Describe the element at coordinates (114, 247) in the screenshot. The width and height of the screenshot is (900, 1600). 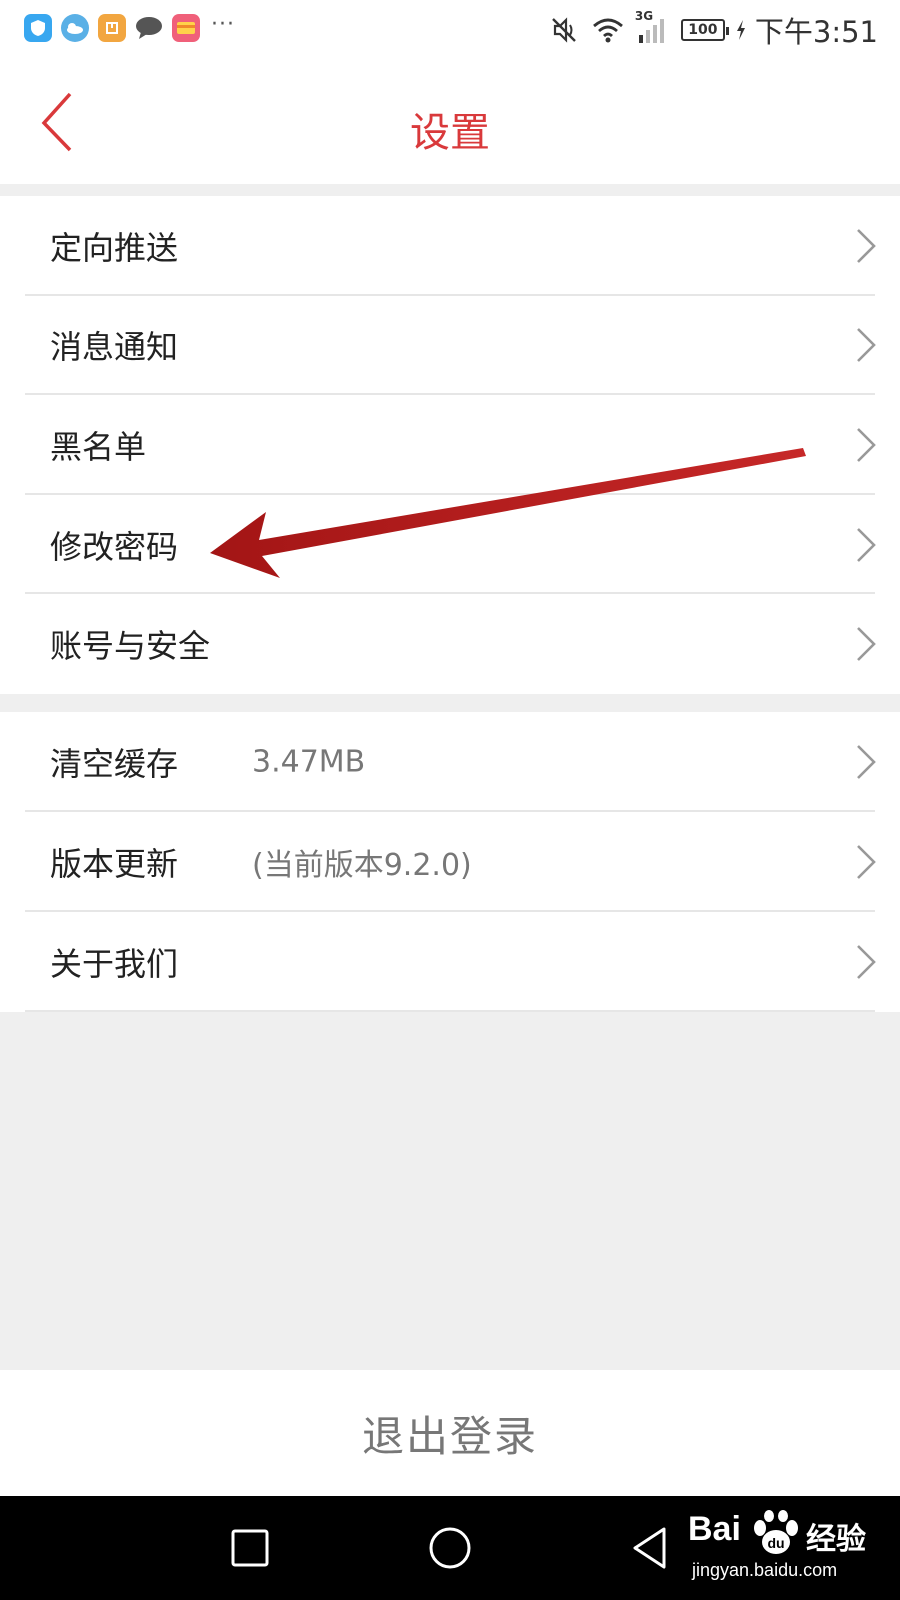
I see `setting-label: 定向推送` at that location.